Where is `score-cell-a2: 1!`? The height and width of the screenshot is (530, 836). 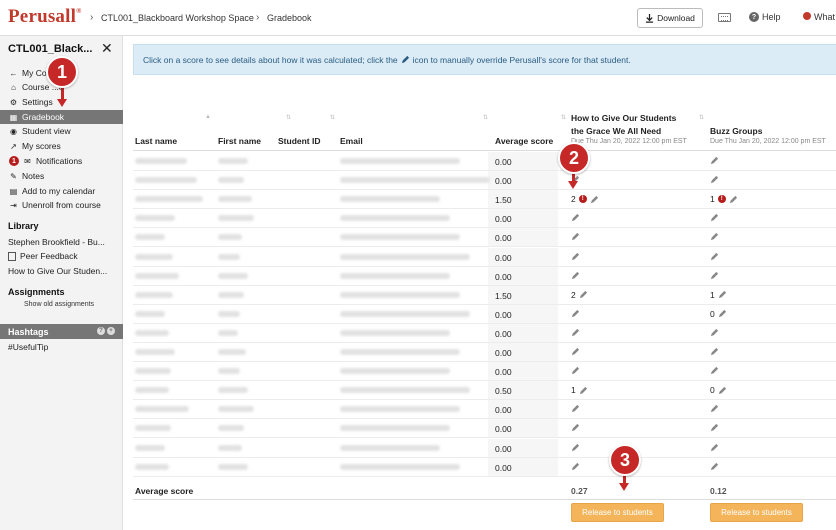
score-cell-a2: 1! is located at coordinates (724, 199).